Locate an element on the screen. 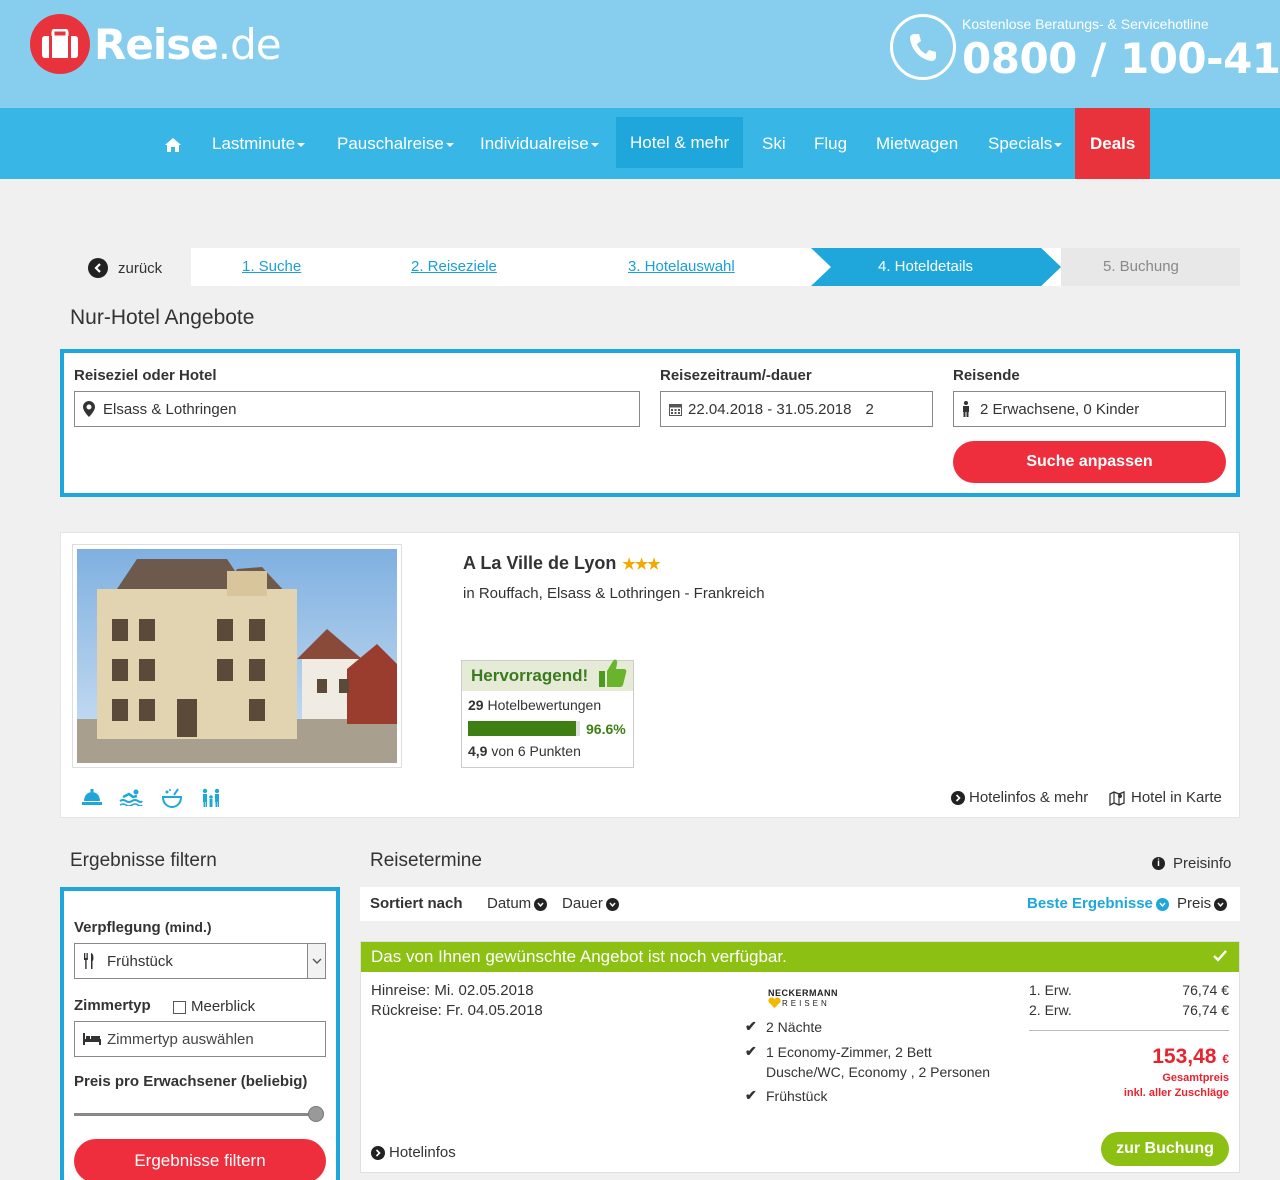 Image resolution: width=1280 pixels, height=1180 pixels. recommend-bar-fill is located at coordinates (522, 728).